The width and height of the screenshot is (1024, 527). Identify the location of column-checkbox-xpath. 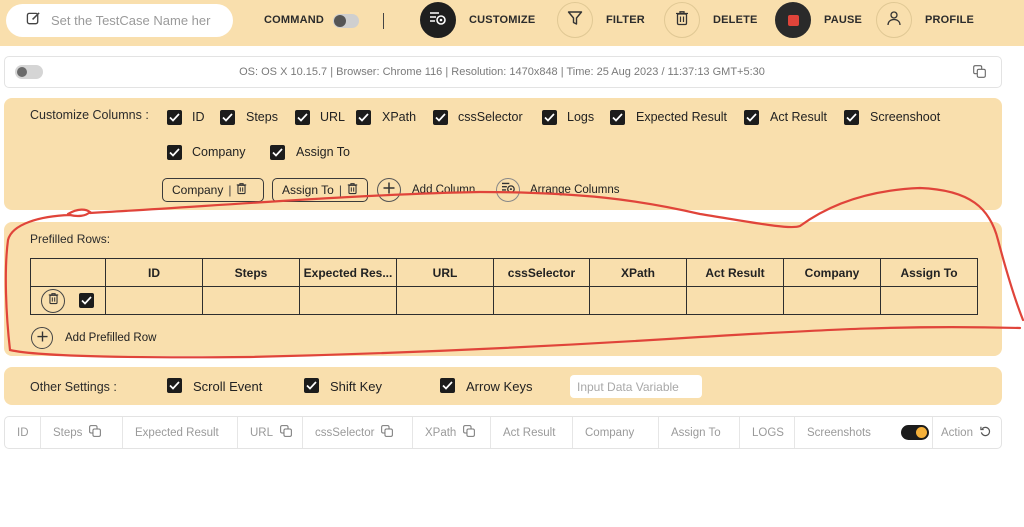
(363, 117).